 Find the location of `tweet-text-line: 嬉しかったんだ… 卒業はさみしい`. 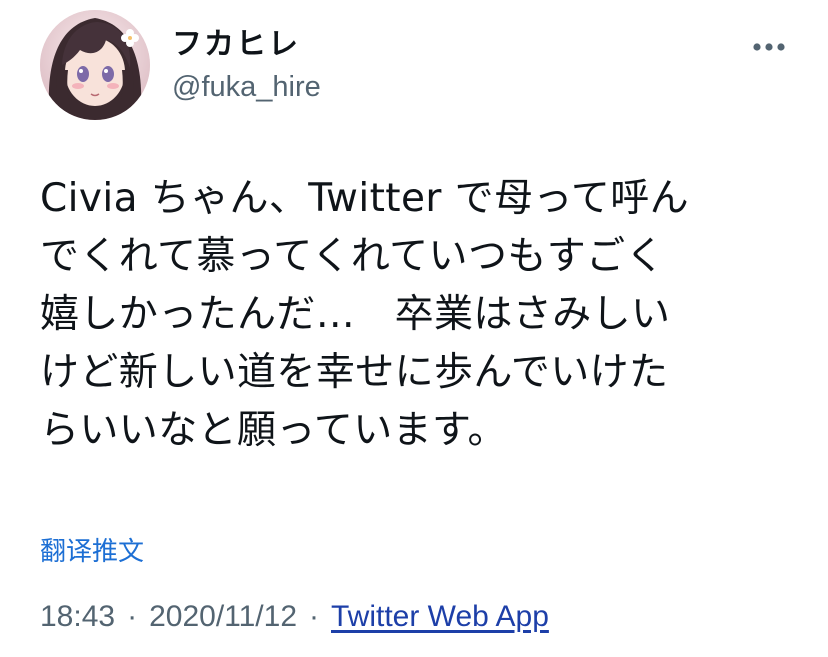

tweet-text-line: 嬉しかったんだ… 卒業はさみしい is located at coordinates (355, 314).